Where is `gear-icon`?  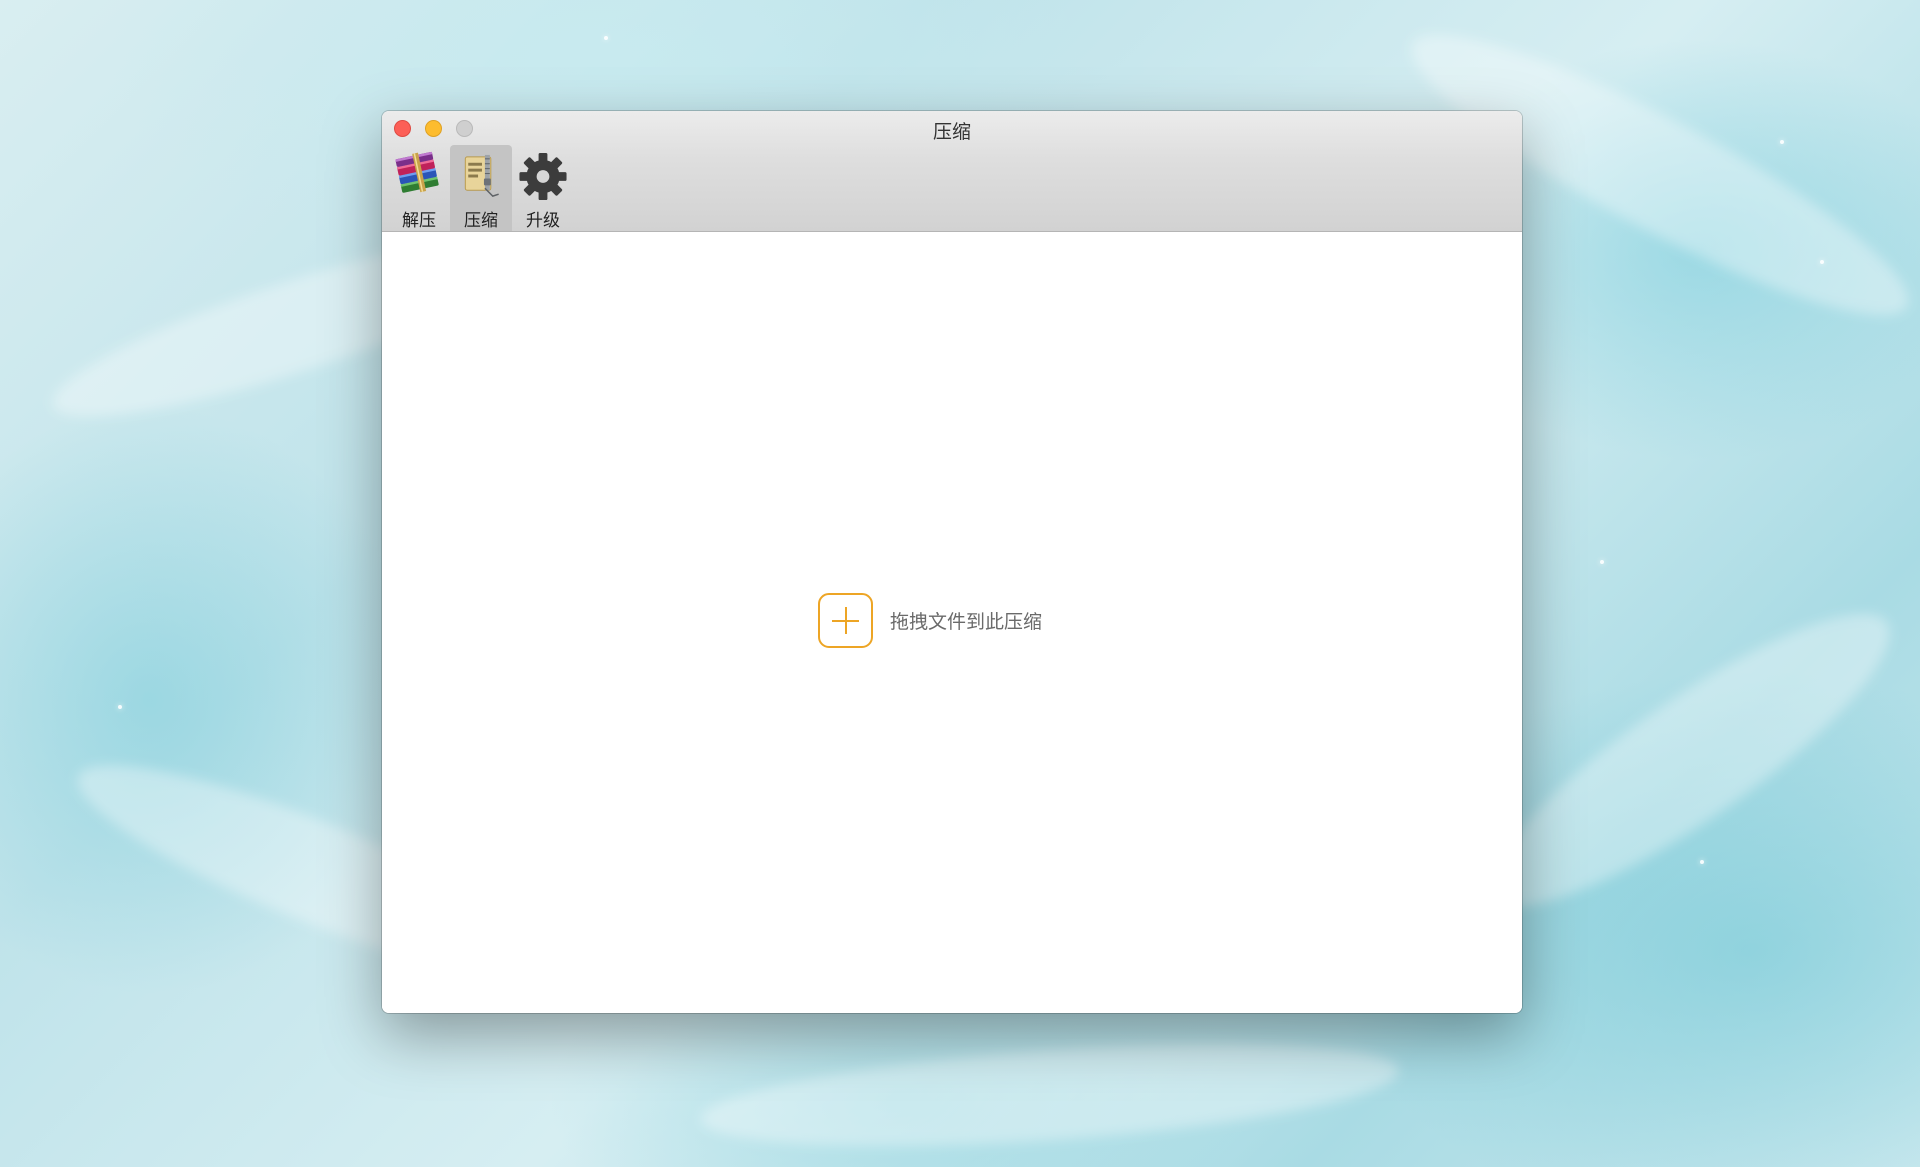 gear-icon is located at coordinates (543, 176).